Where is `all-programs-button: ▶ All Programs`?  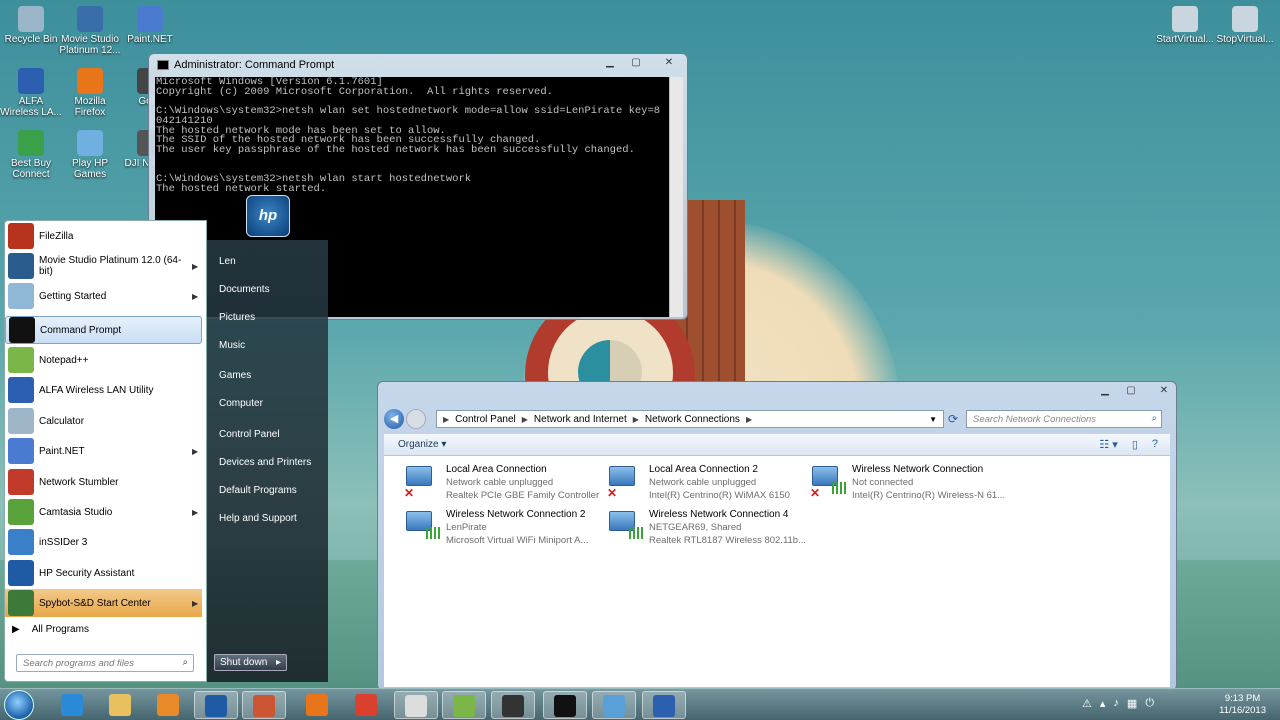 all-programs-button: ▶ All Programs is located at coordinates (50, 629).